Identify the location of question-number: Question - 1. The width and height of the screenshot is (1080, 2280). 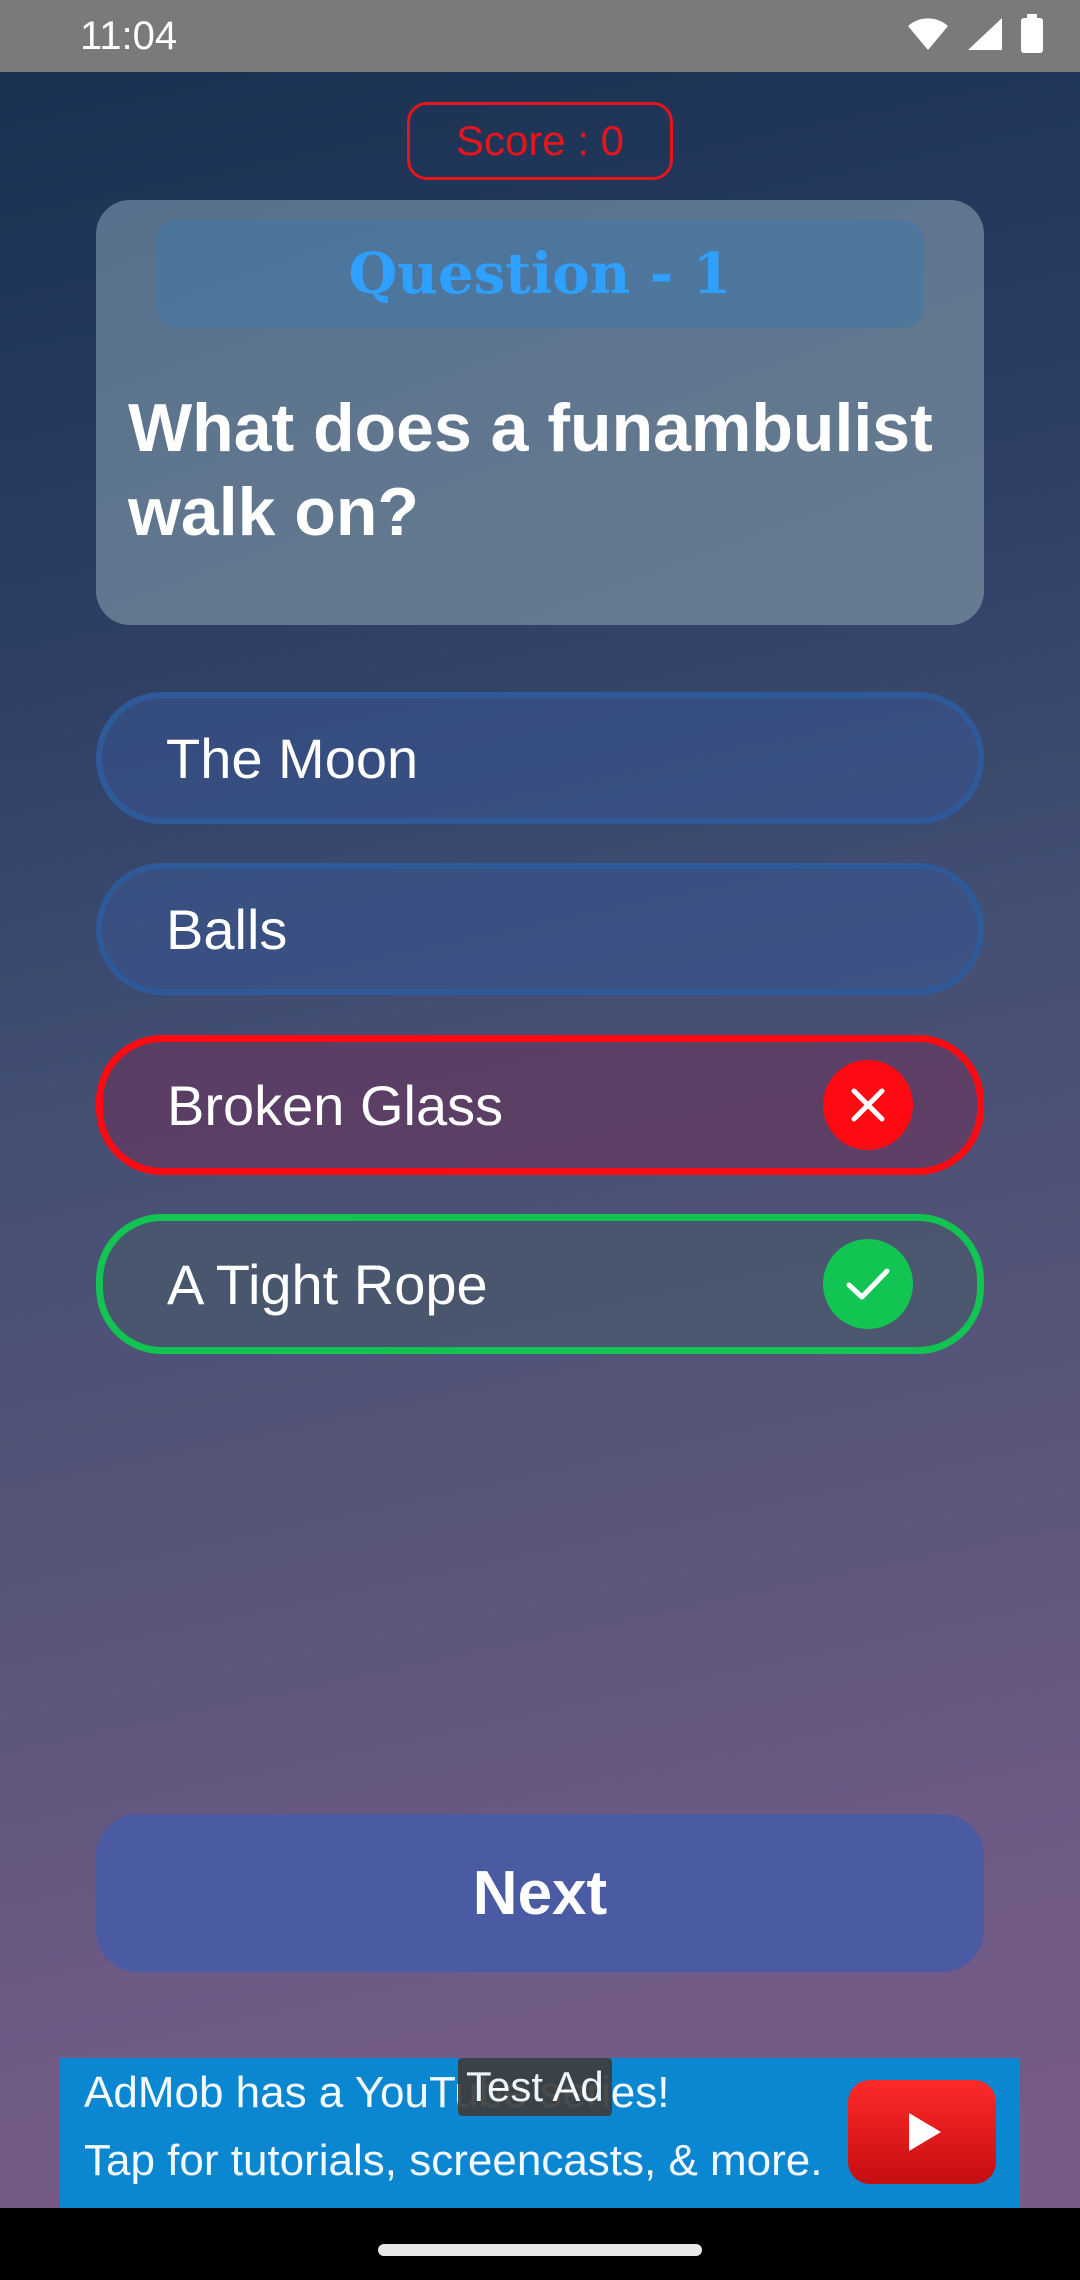
(540, 274).